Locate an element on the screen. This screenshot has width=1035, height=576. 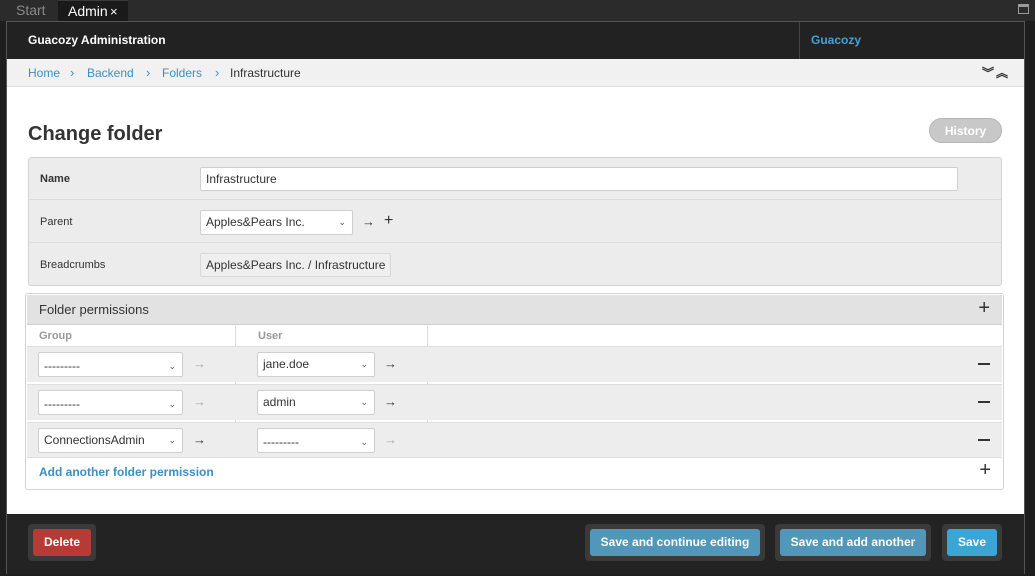
group-select: ConnectionsAdmin ⌄ is located at coordinates (110, 440).